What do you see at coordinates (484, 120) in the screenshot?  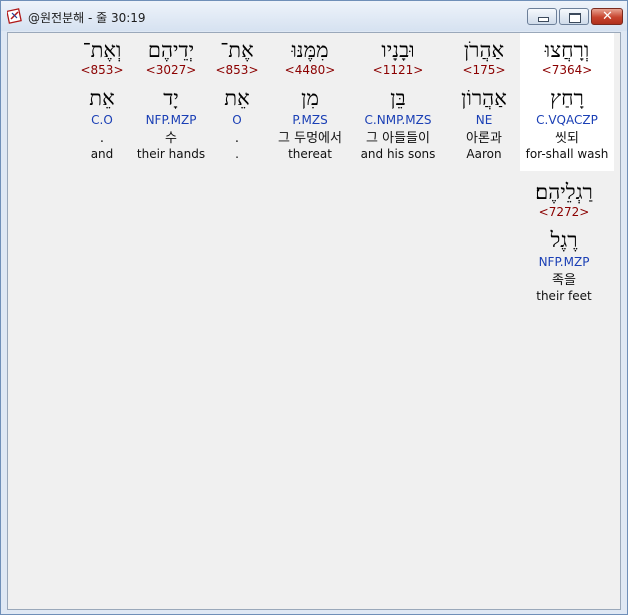 I see `morphology-code: NE` at bounding box center [484, 120].